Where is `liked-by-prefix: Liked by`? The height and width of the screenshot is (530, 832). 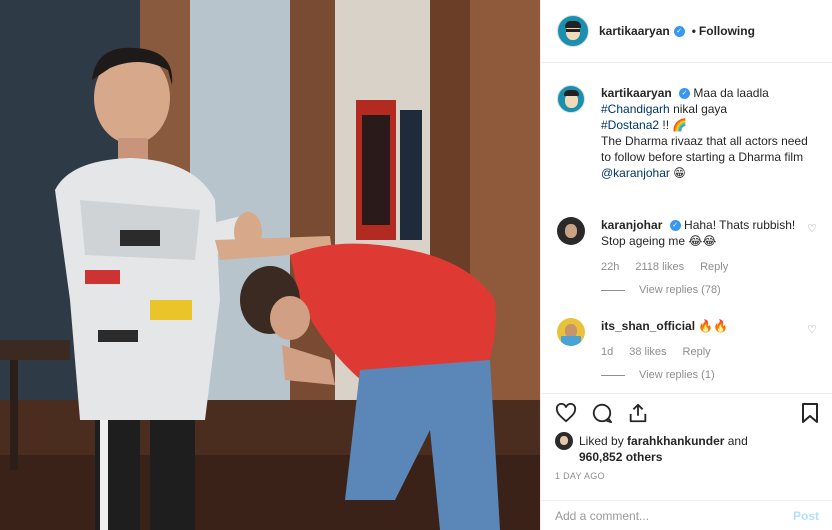 liked-by-prefix: Liked by is located at coordinates (601, 441).